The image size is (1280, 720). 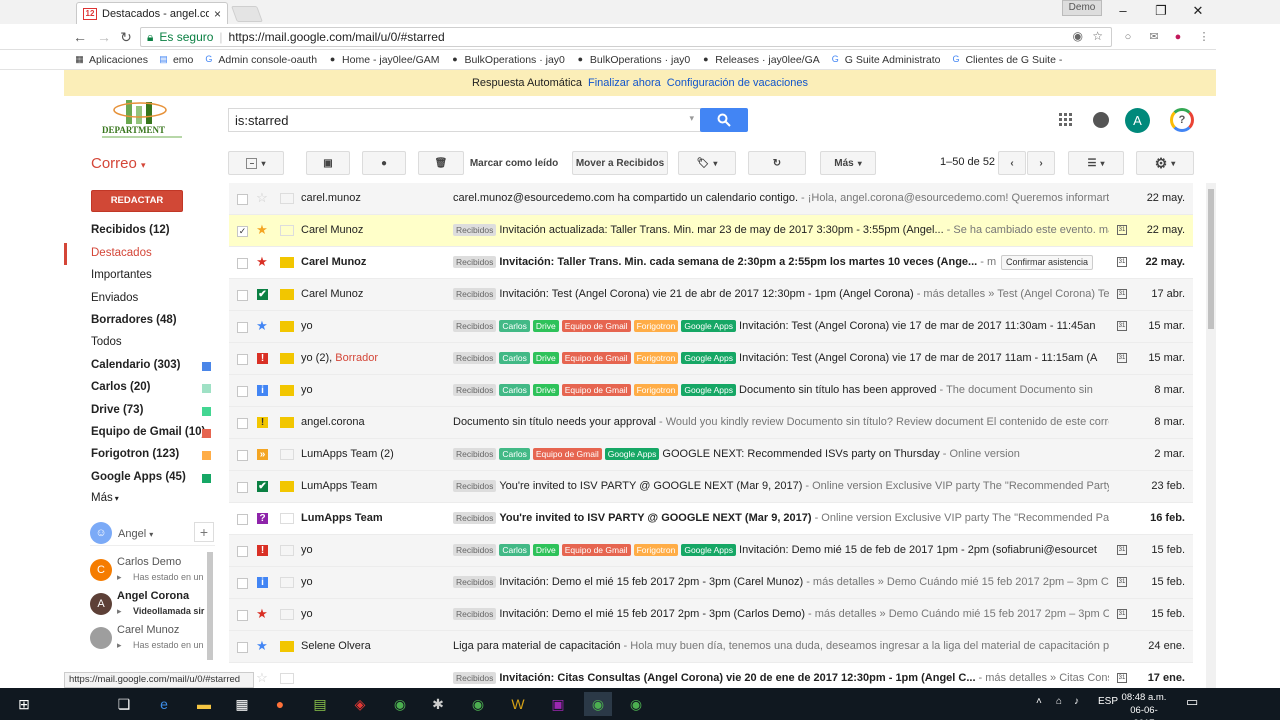 What do you see at coordinates (134, 320) in the screenshot?
I see `sidebar-item-4: Borradores (48)` at bounding box center [134, 320].